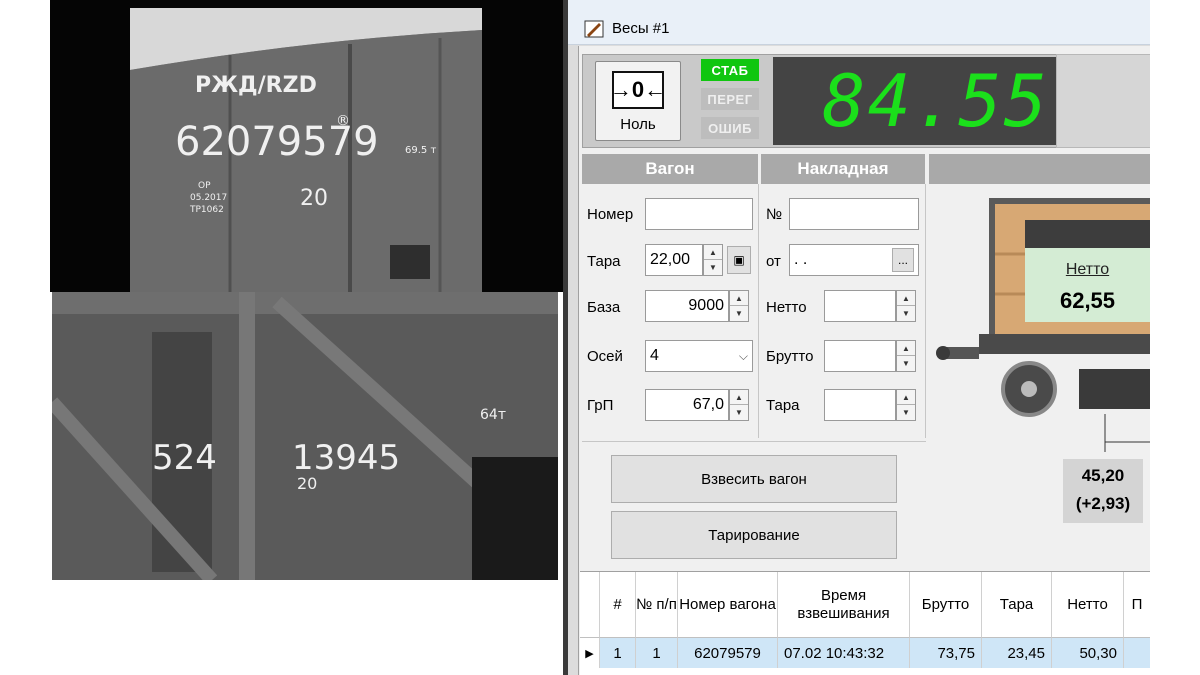  Describe the element at coordinates (1175, 337) in the screenshot. I see `screen-margin` at that location.